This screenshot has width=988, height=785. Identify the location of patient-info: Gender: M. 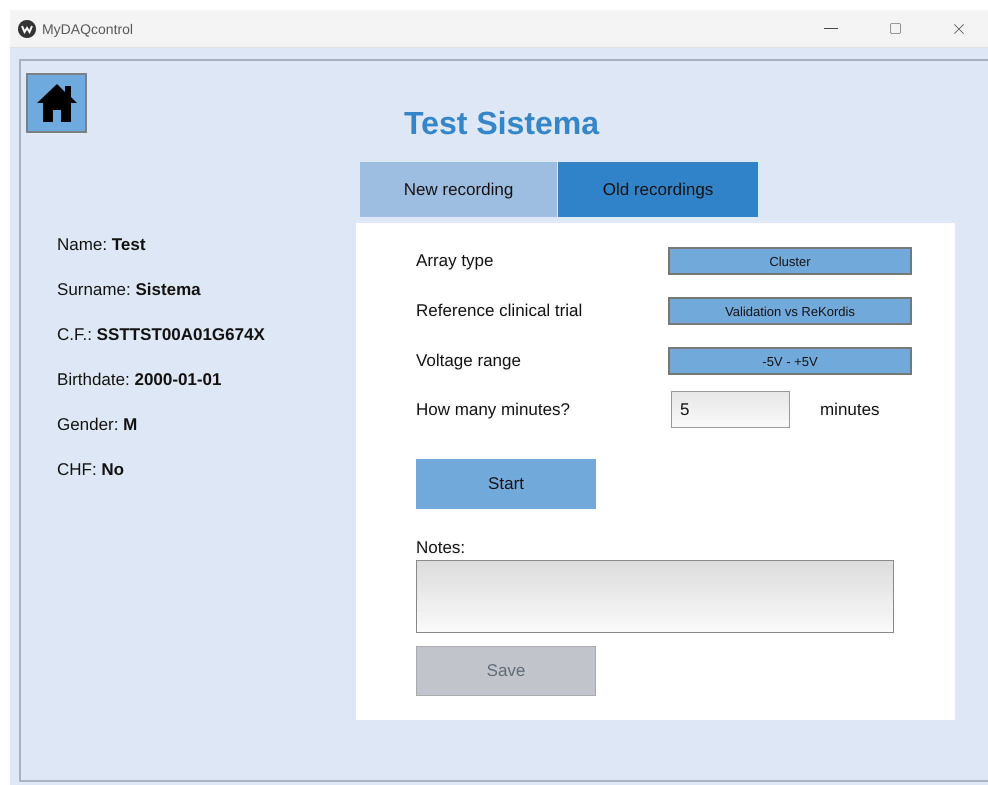
(97, 425).